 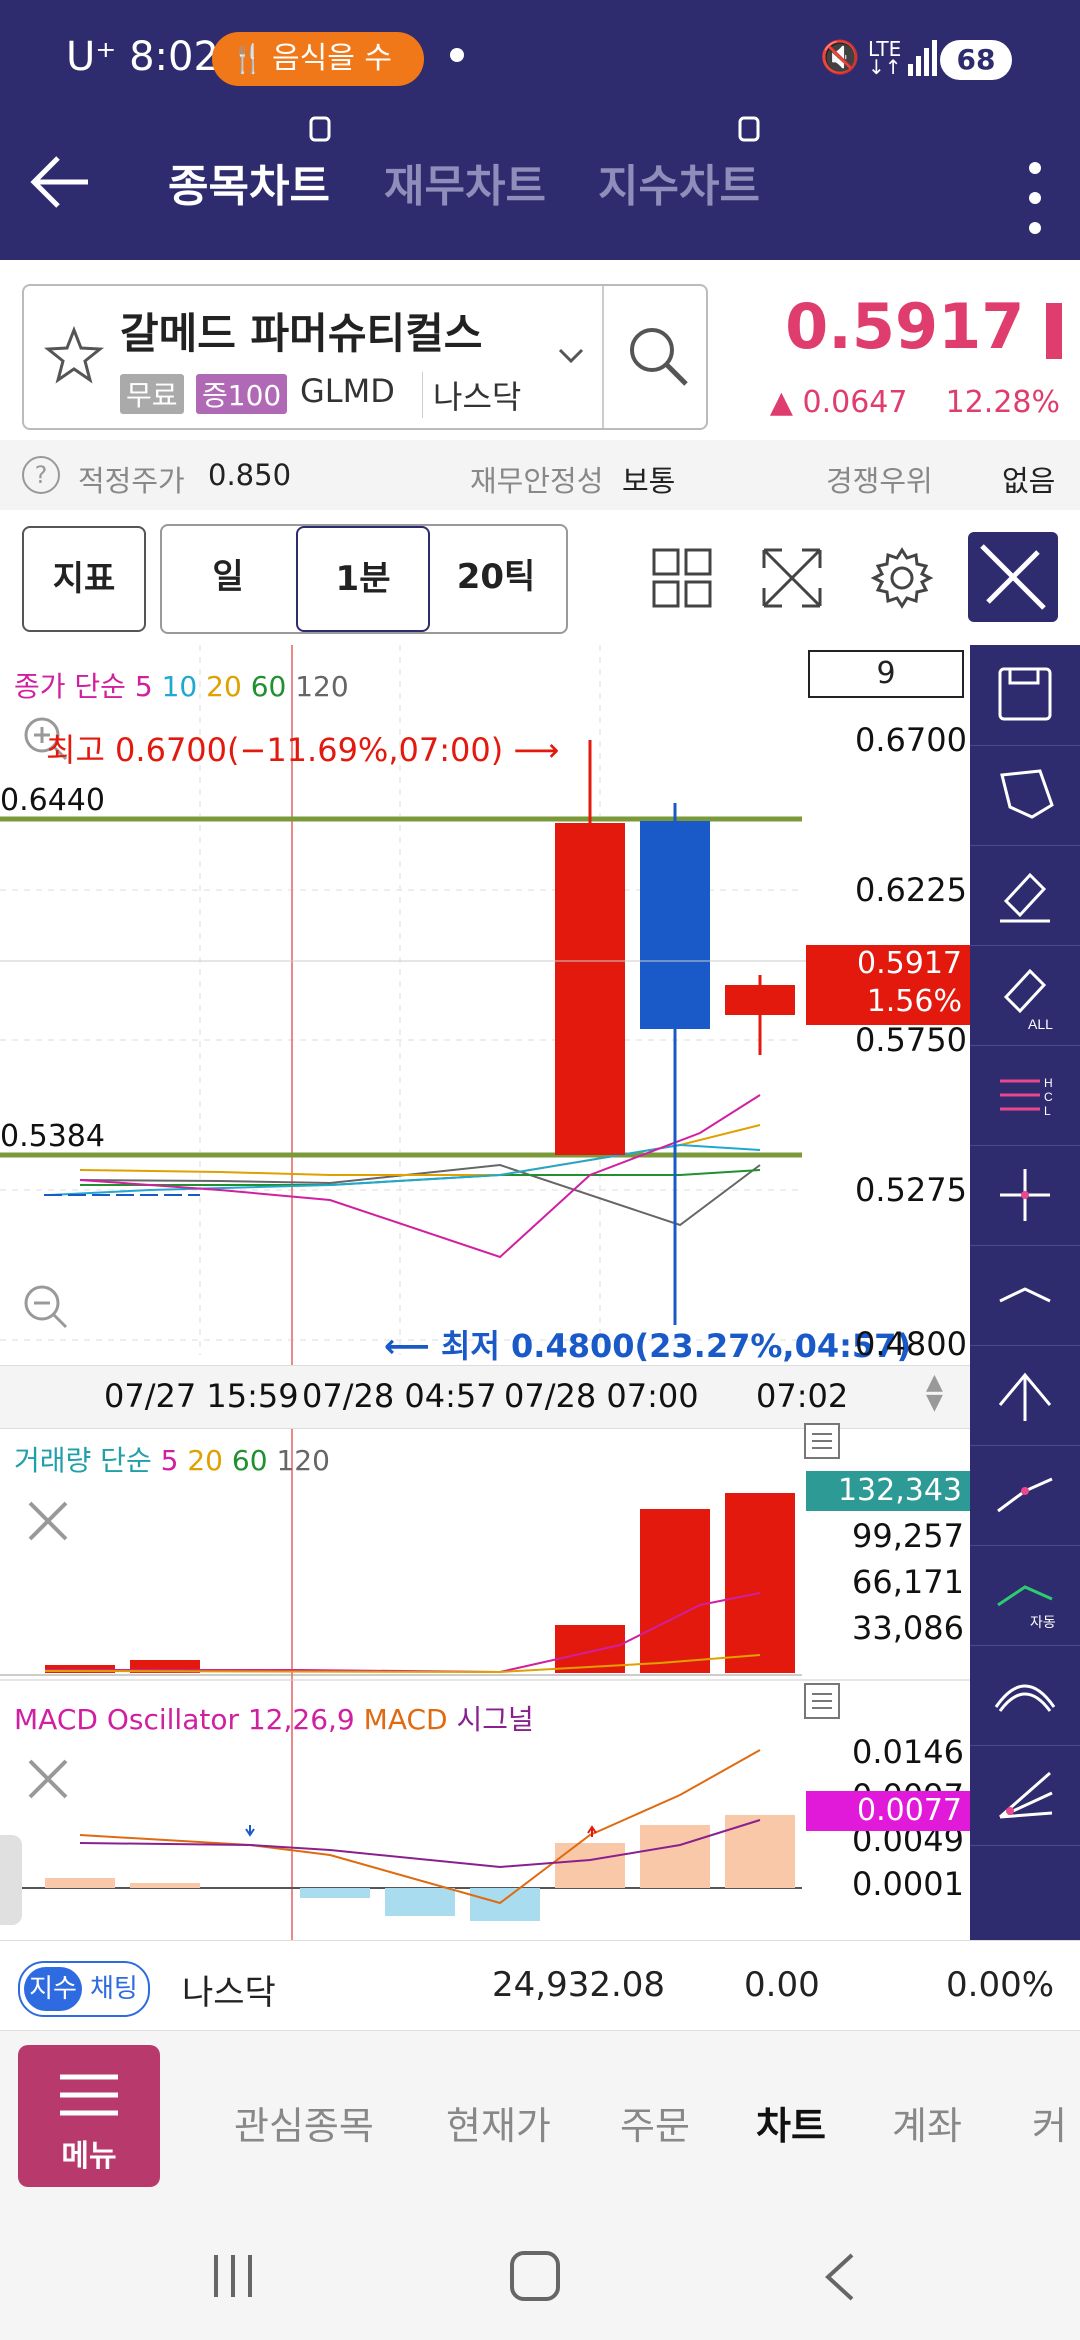 I want to click on valuation-row: ? 적정주가 0.850 재무안정성 보통 경쟁우위 없음, so click(x=540, y=475).